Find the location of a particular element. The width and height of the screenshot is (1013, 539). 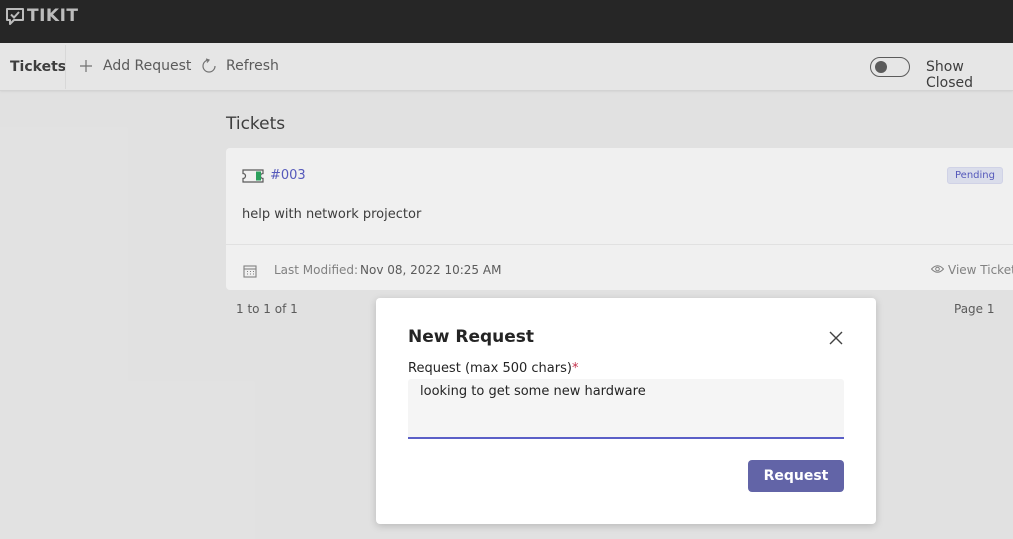

request-field-label-text: Request (max 500 chars) is located at coordinates (490, 368).